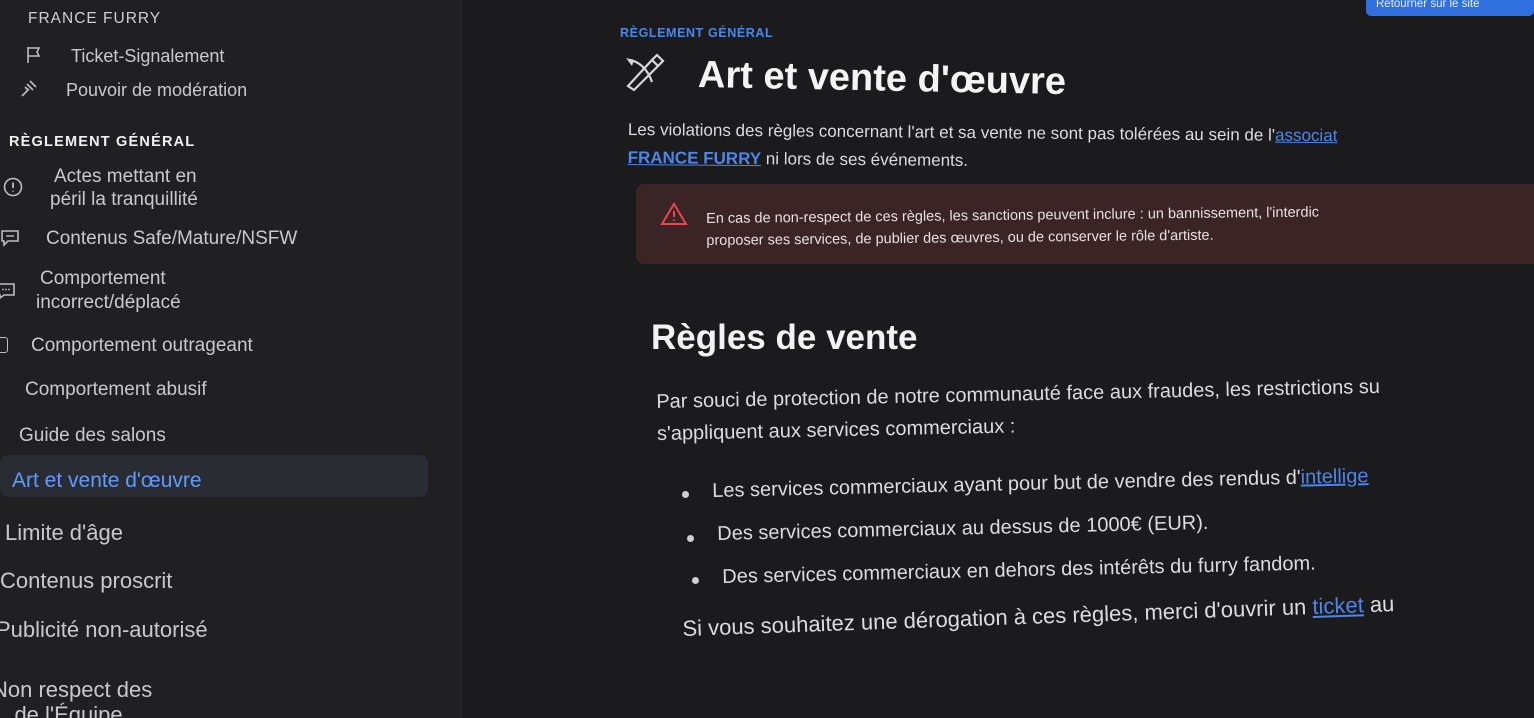 The width and height of the screenshot is (1534, 718). What do you see at coordinates (461, 359) in the screenshot?
I see `sidebar-divider` at bounding box center [461, 359].